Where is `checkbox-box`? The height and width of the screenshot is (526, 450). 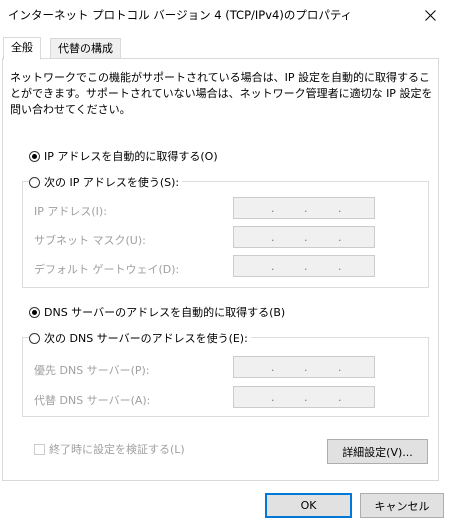
checkbox-box is located at coordinates (39, 449).